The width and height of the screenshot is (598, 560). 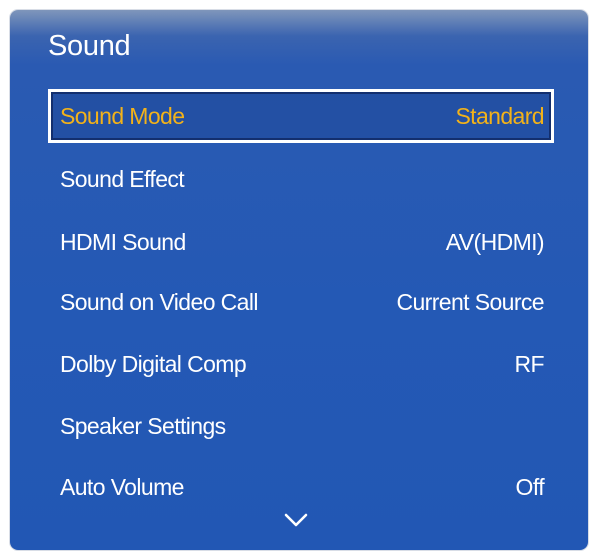 What do you see at coordinates (301, 242) in the screenshot?
I see `menu-item-hdmi-sound: HDMI Sound AV(HDMI)` at bounding box center [301, 242].